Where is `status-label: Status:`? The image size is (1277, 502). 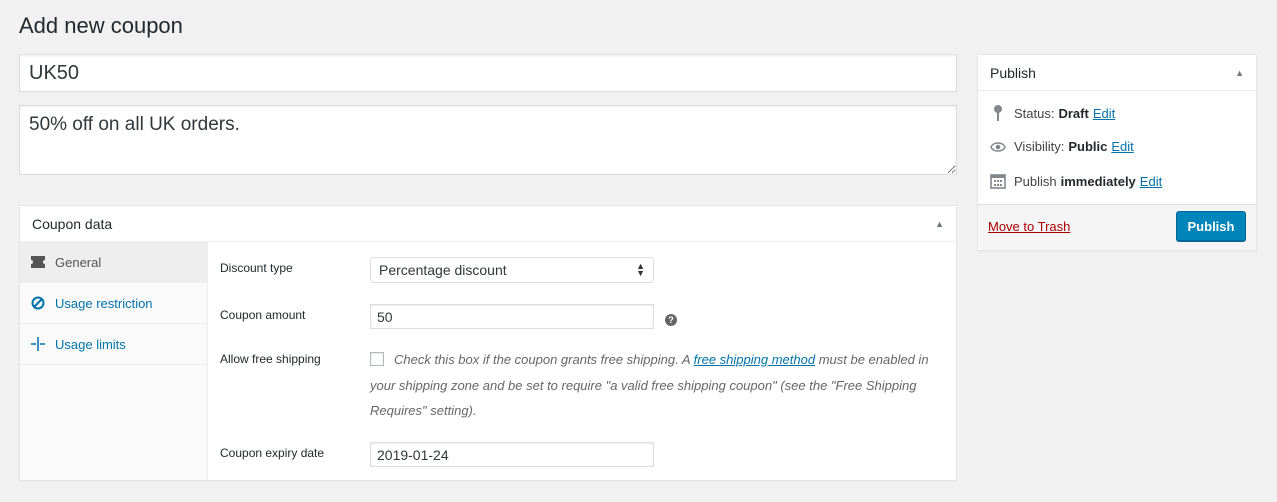 status-label: Status: is located at coordinates (1034, 113).